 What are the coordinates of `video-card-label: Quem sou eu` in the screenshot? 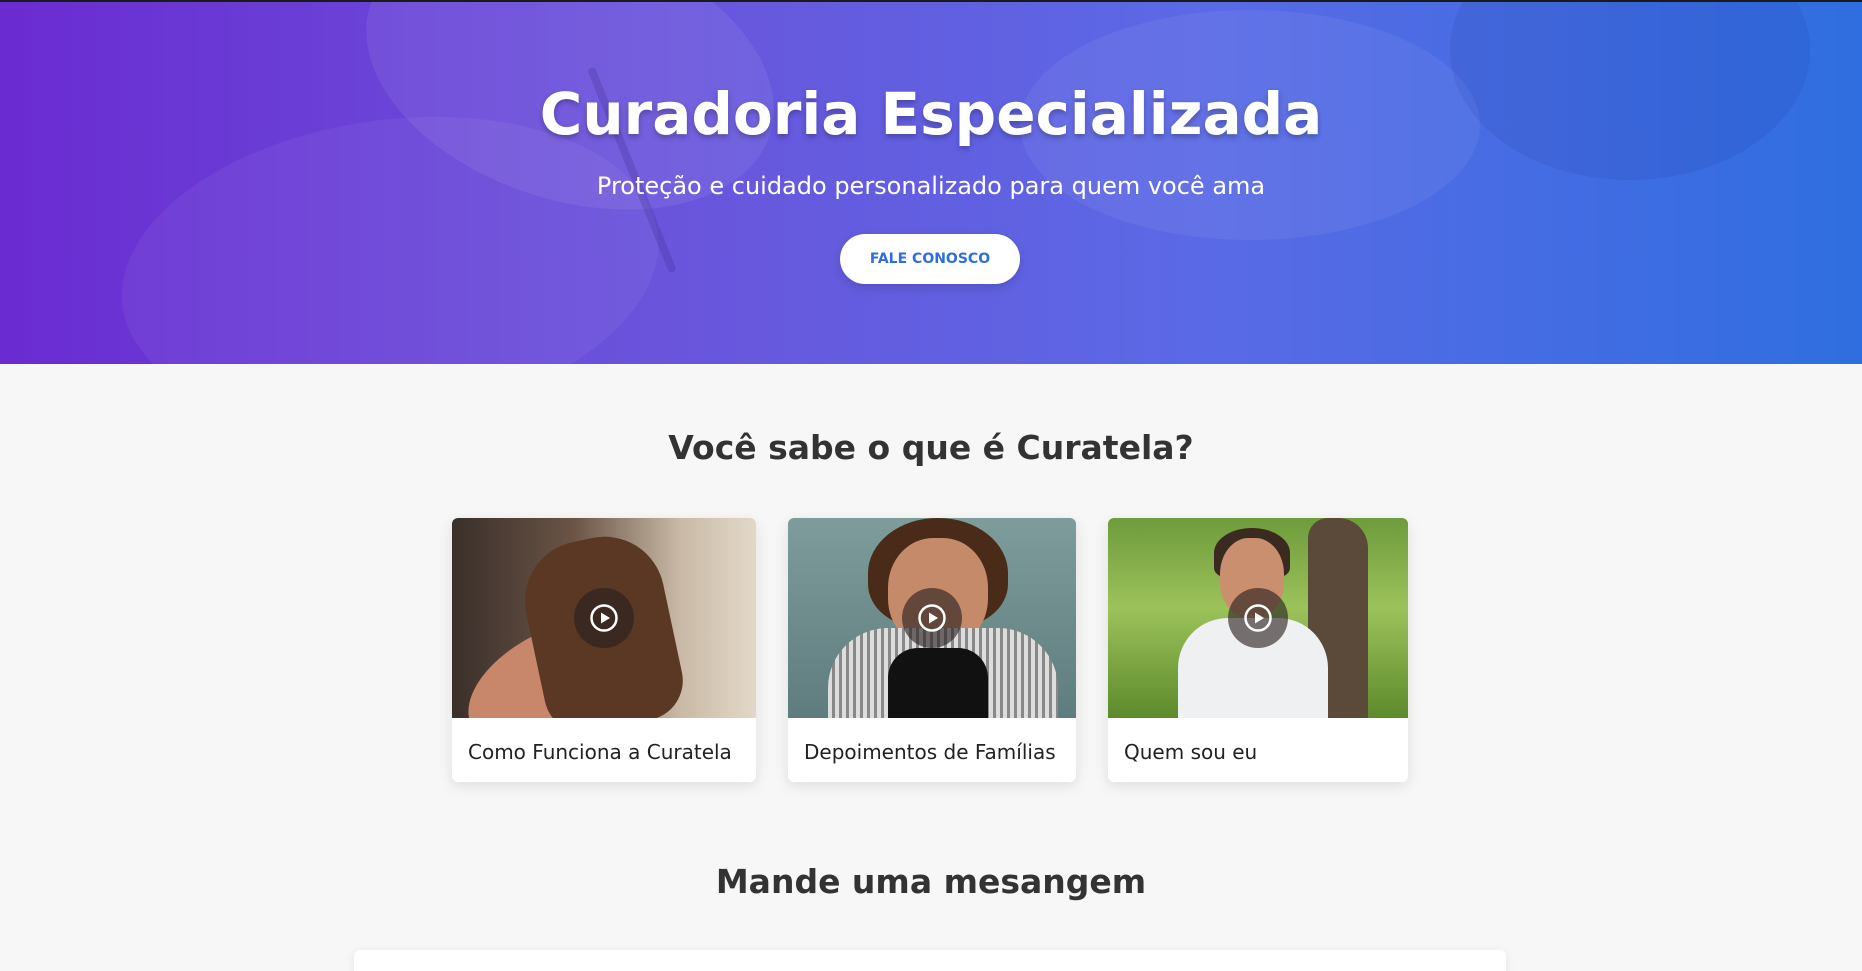 It's located at (1191, 752).